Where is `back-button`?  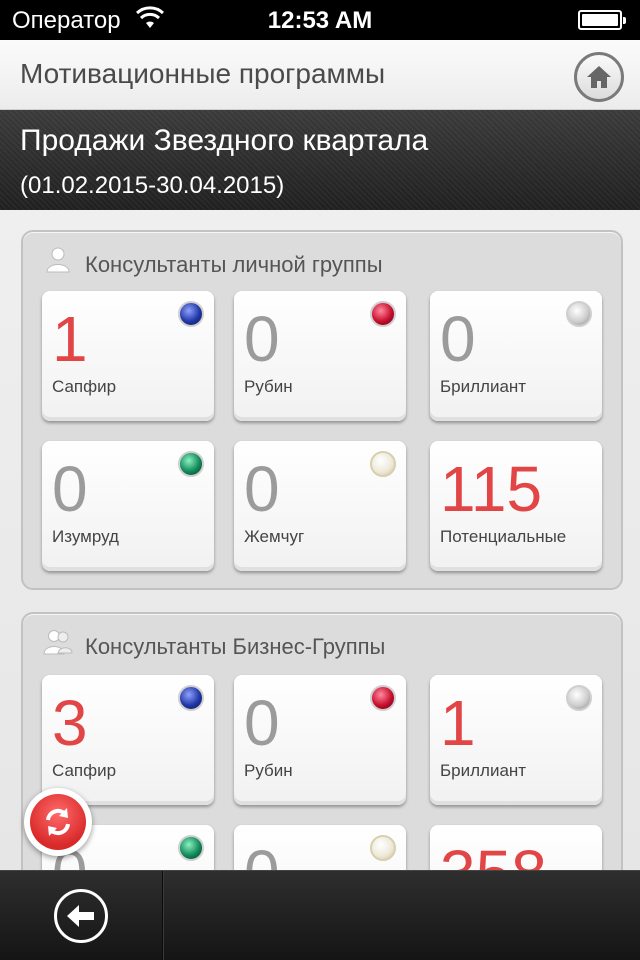 back-button is located at coordinates (81, 916).